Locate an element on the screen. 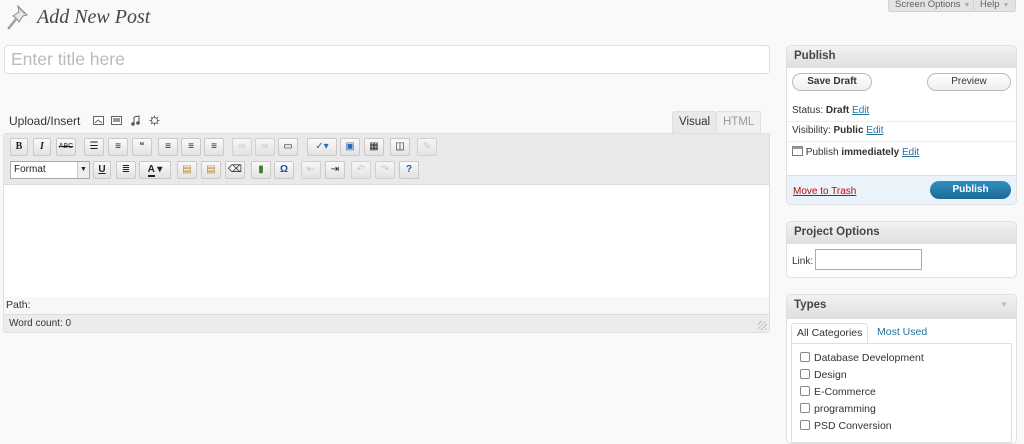 The height and width of the screenshot is (444, 1024). edit-image-icon: ✎ is located at coordinates (427, 147).